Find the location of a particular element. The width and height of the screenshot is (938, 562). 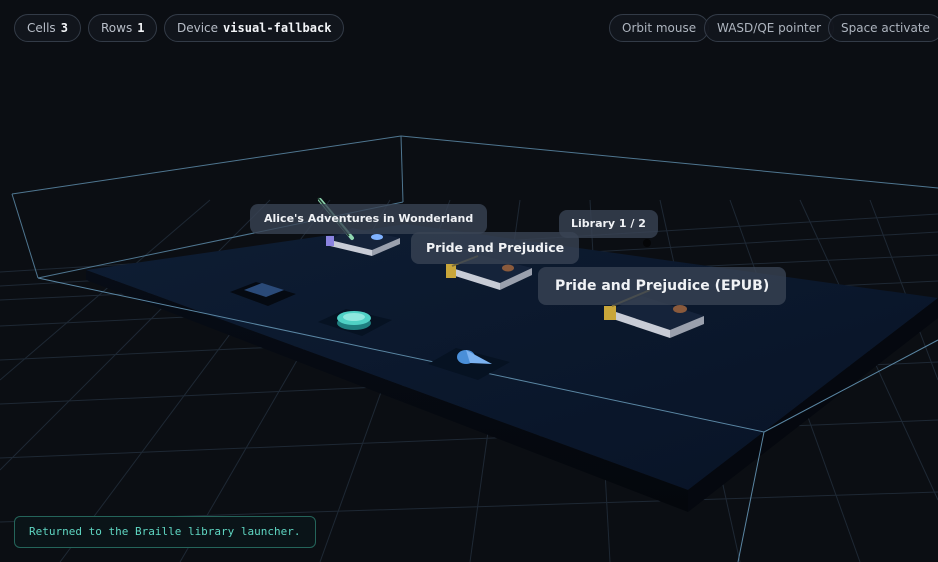

library-page-indicator is located at coordinates (647, 243).